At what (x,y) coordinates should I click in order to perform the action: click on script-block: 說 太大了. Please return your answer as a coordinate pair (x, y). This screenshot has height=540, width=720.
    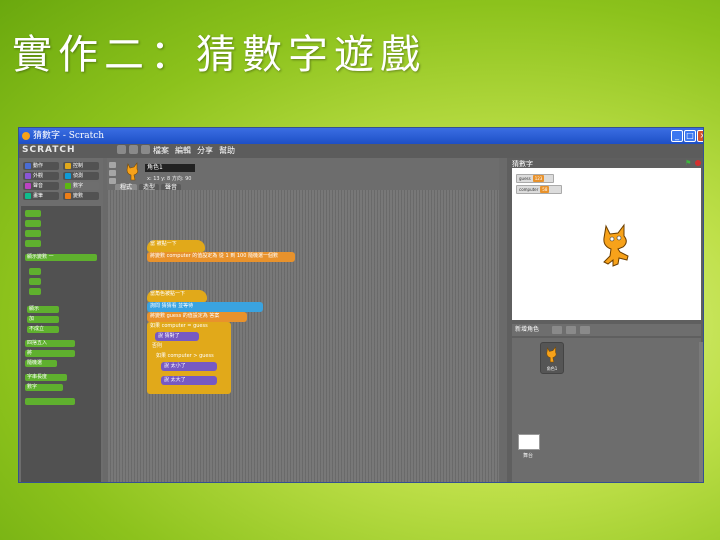
    Looking at the image, I should click on (189, 380).